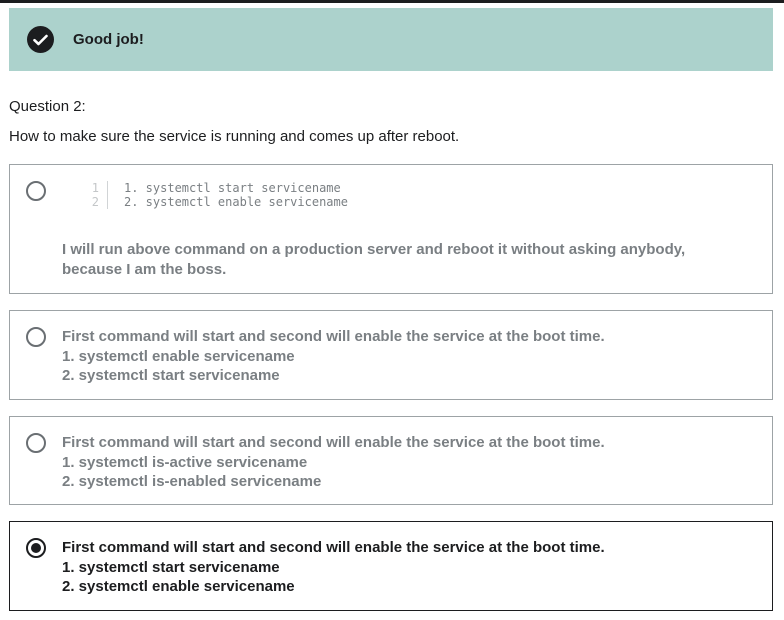 This screenshot has height=620, width=784. I want to click on result-banner: Good job!, so click(391, 39).